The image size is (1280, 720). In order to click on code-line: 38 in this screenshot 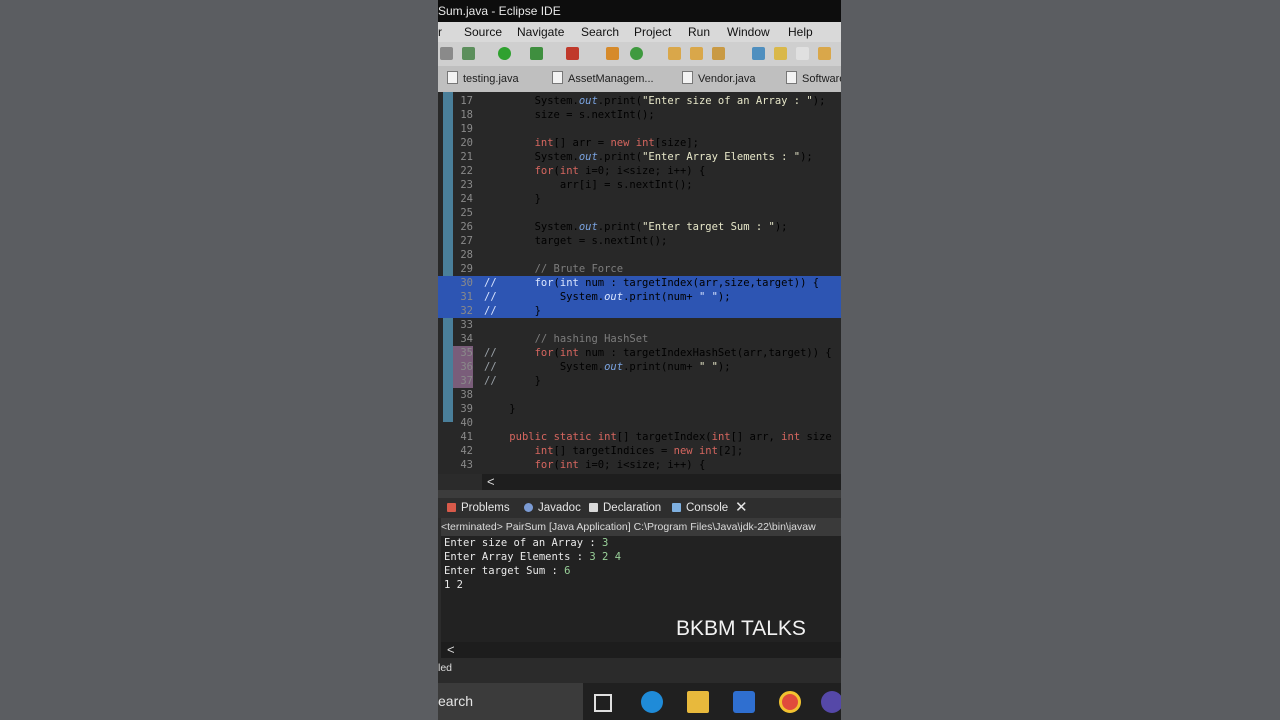, I will do `click(639, 395)`.